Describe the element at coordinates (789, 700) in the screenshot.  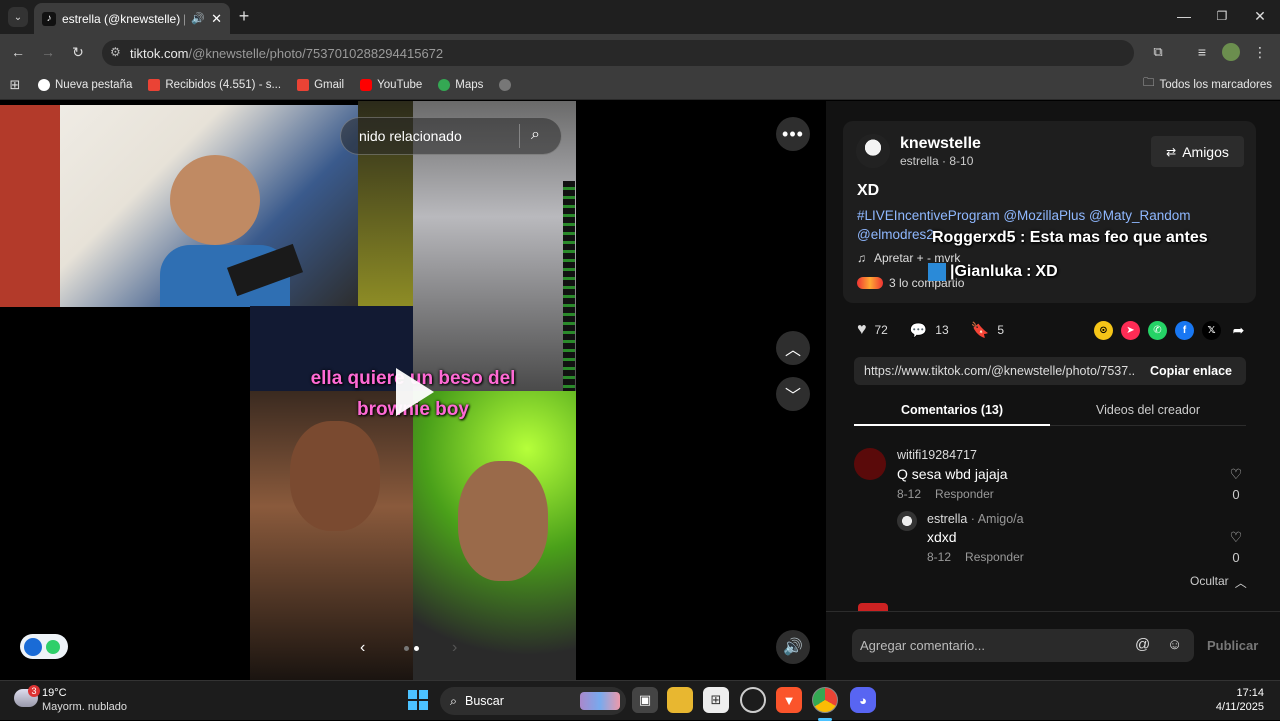
I see `brave-icon: ▼` at that location.